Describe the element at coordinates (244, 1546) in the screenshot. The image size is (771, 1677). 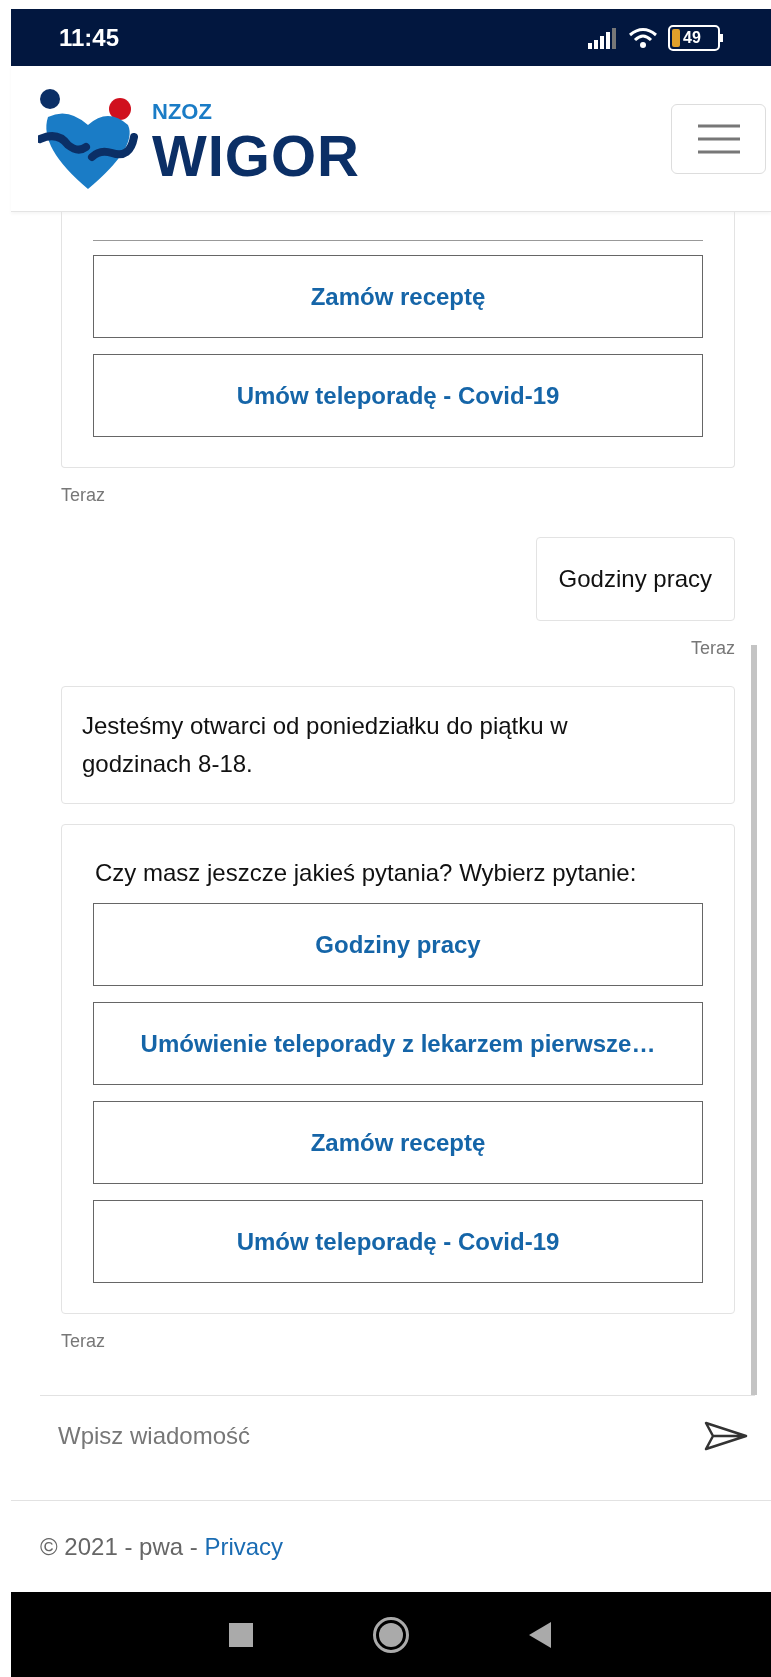
I see `privacy-link: Privacy` at that location.